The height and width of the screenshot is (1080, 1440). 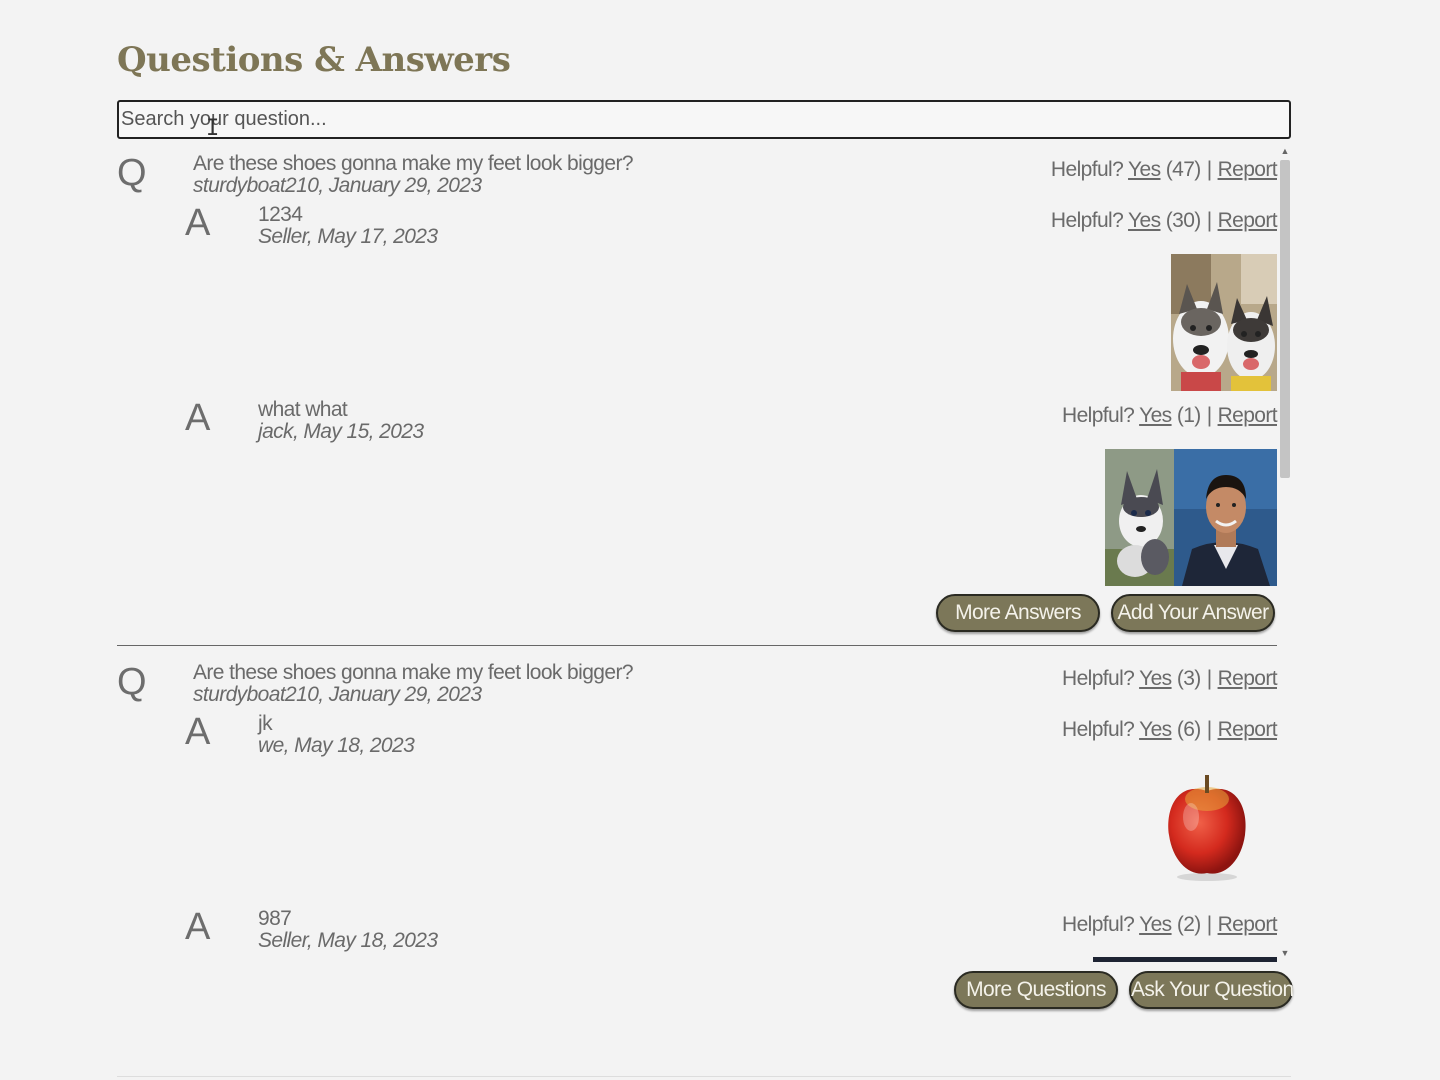 I want to click on question-helpful: Helpful? Yes (47) | Report, so click(x=1164, y=170).